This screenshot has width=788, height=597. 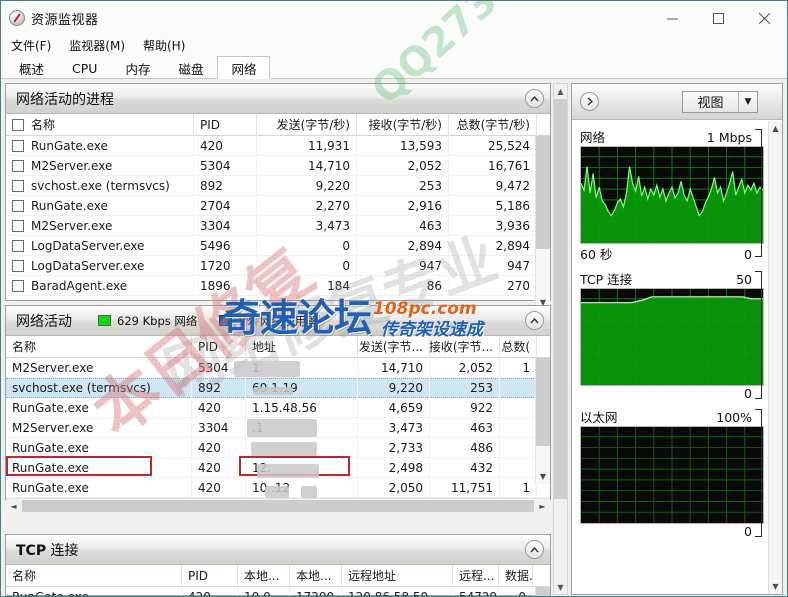 I want to click on column-sent: 发送(字节/秒), so click(x=307, y=124).